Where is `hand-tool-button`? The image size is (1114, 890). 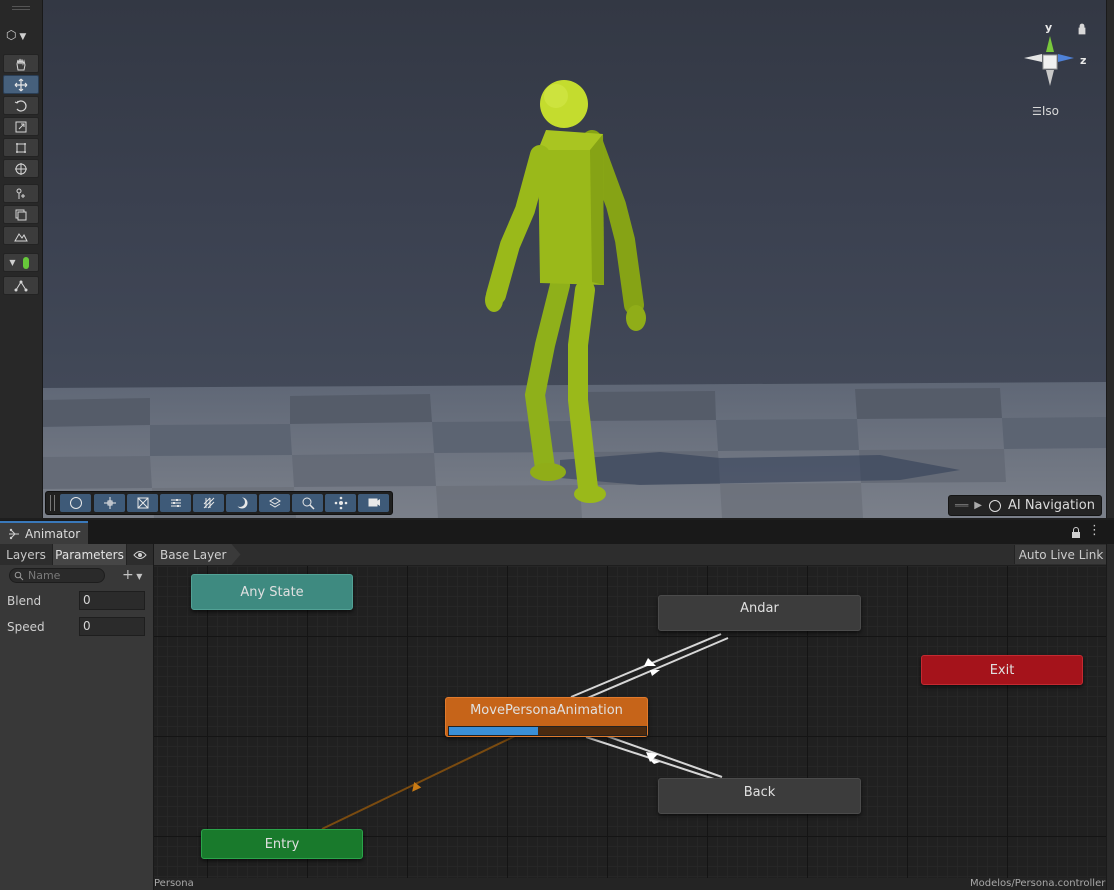
hand-tool-button is located at coordinates (21, 63).